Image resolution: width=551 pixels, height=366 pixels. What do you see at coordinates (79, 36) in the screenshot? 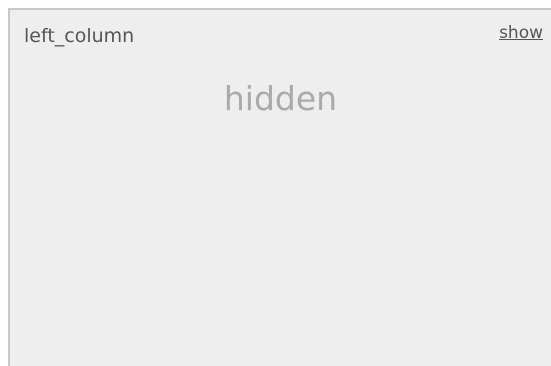
I see `panel-title: left_column` at bounding box center [79, 36].